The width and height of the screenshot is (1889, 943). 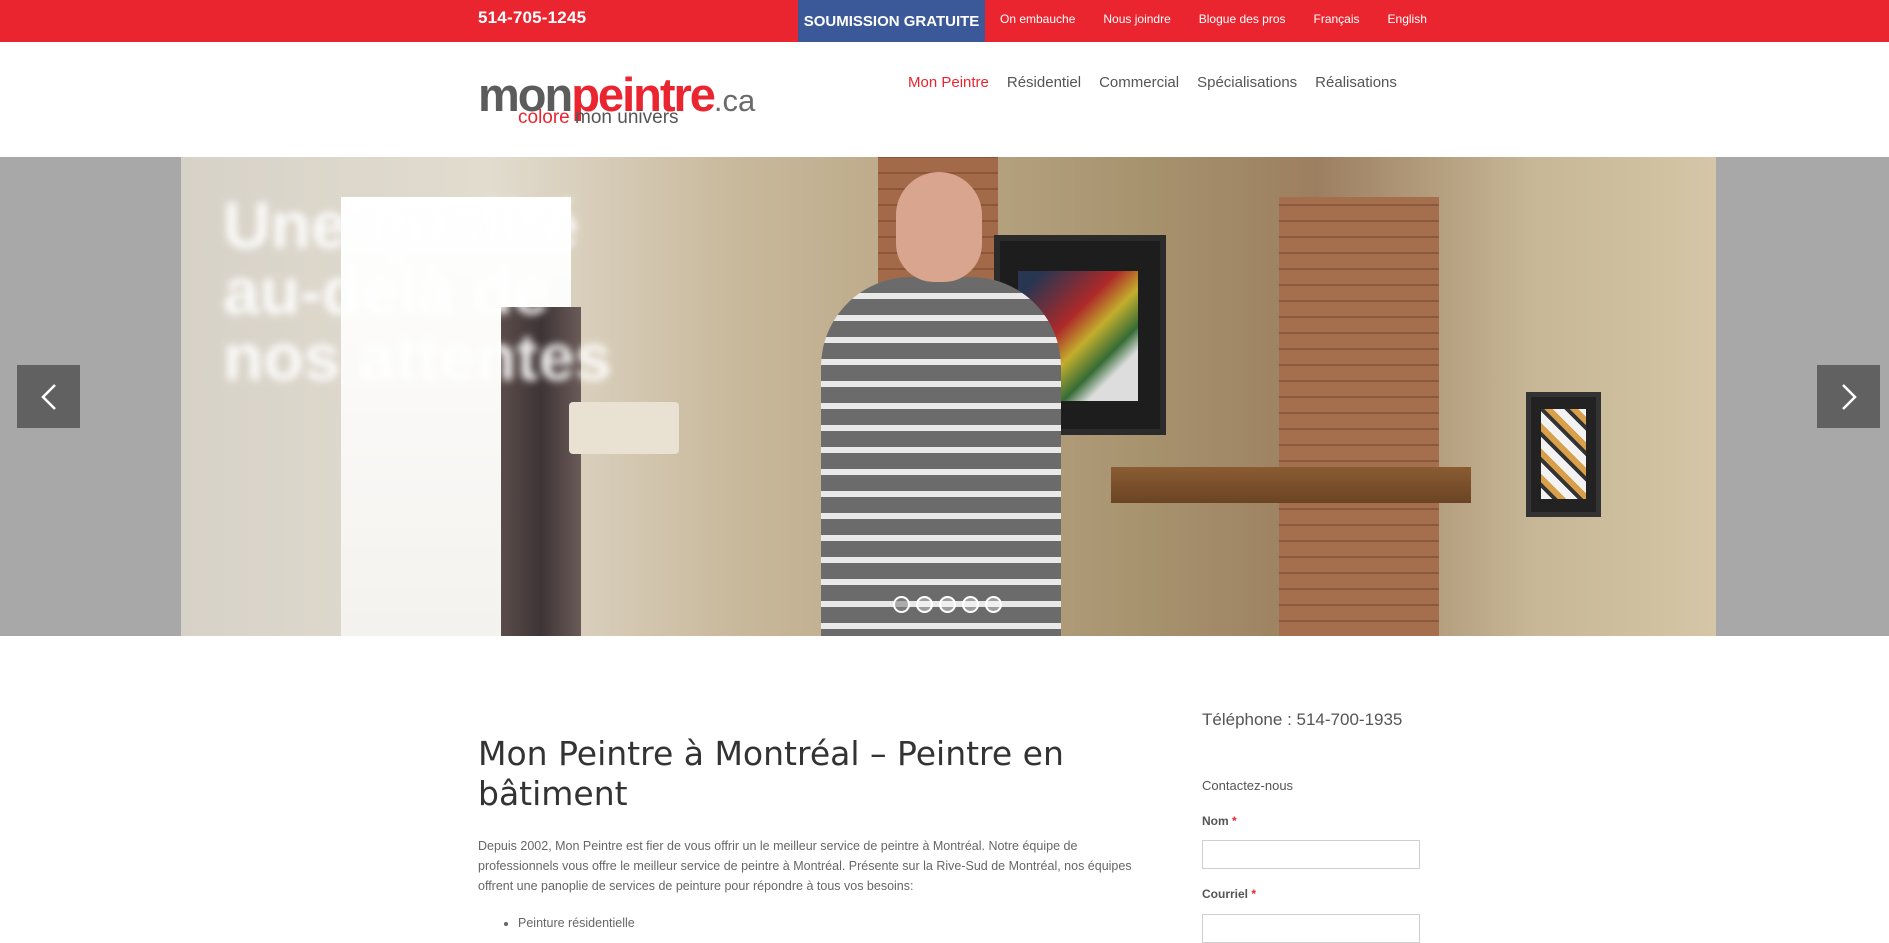 What do you see at coordinates (1242, 19) in the screenshot?
I see `top-link-blog: Blogue des pros` at bounding box center [1242, 19].